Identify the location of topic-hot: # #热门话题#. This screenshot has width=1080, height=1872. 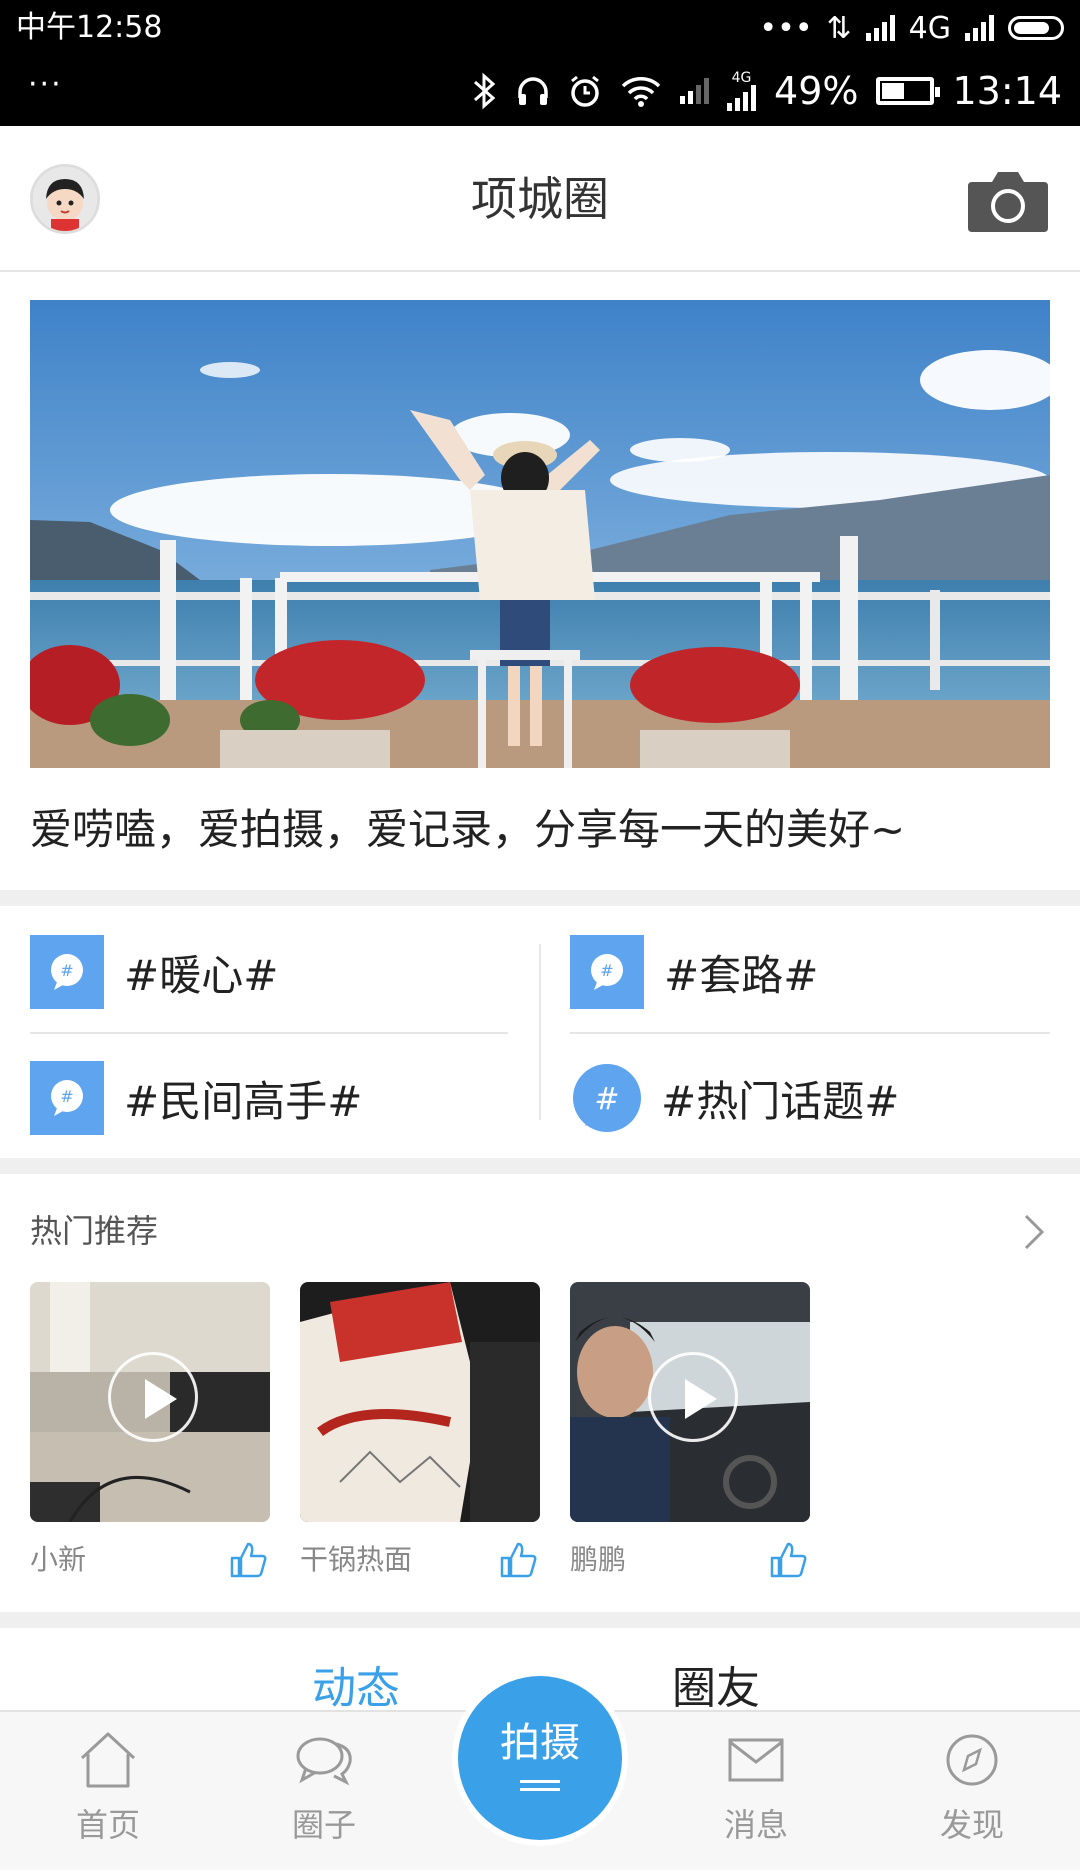
(734, 1098).